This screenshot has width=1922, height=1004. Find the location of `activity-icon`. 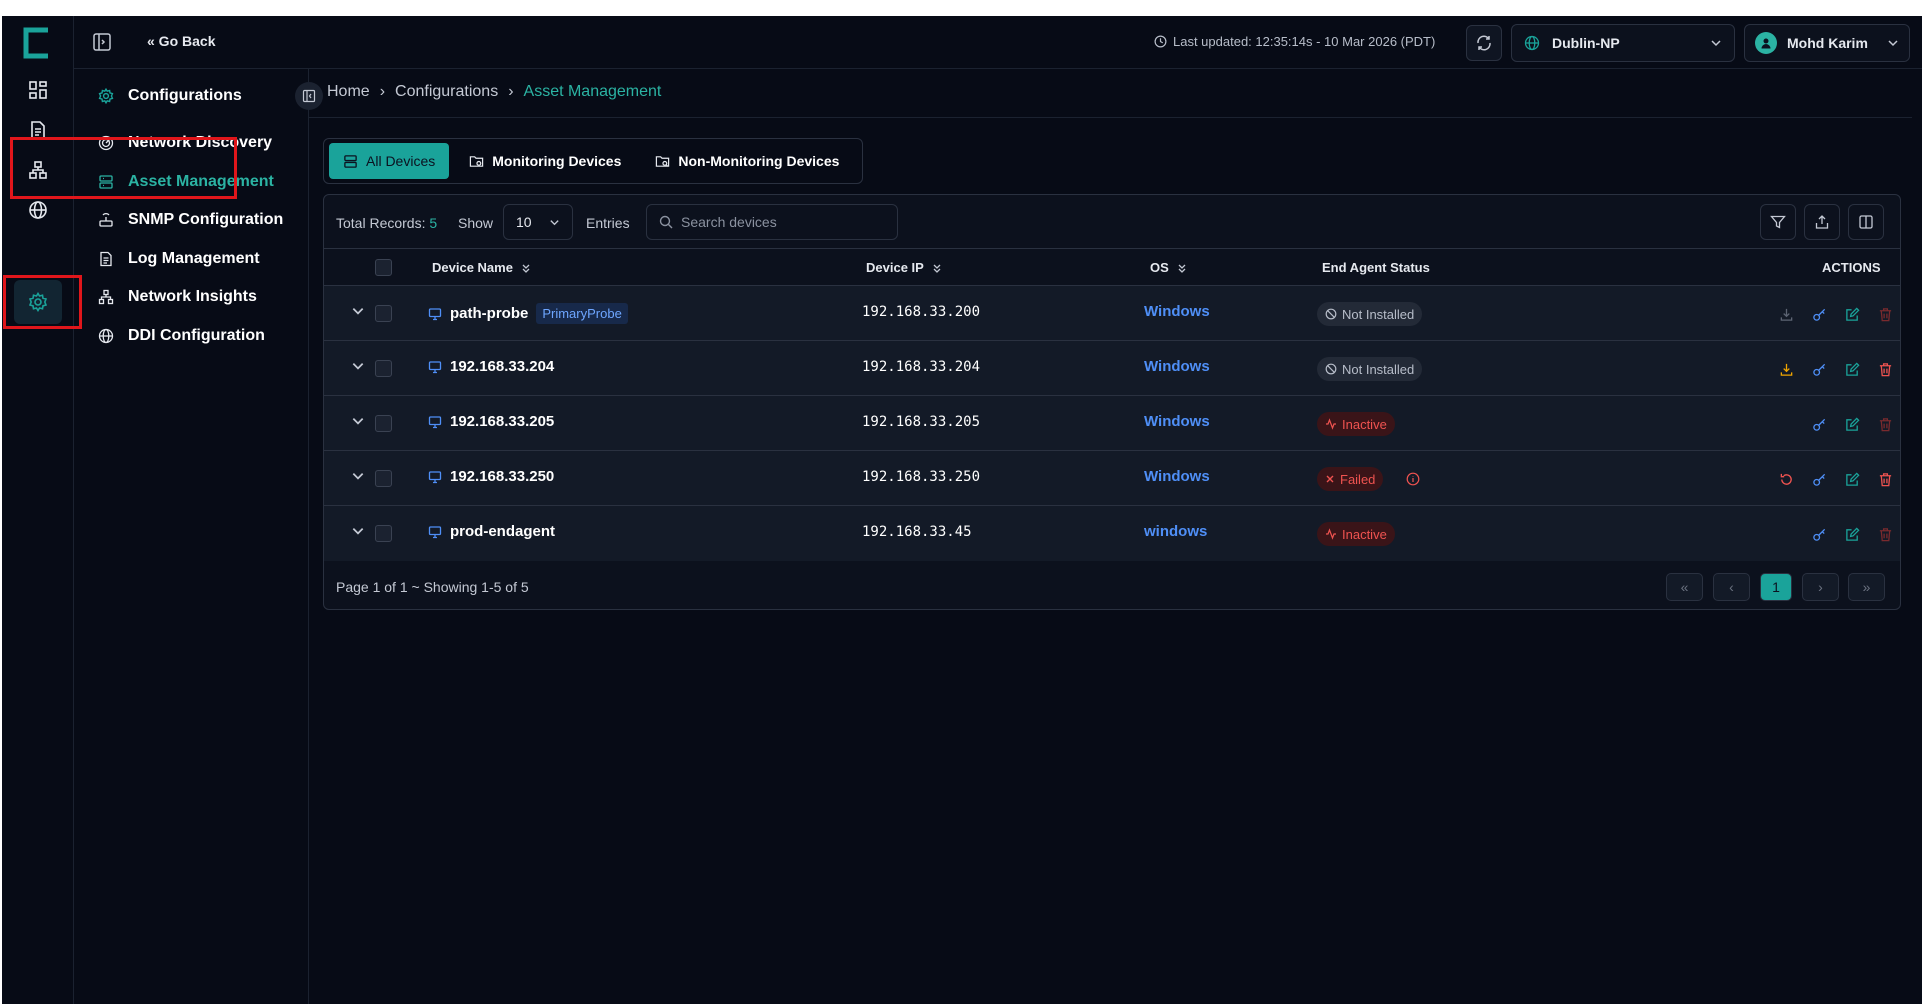

activity-icon is located at coordinates (1331, 424).